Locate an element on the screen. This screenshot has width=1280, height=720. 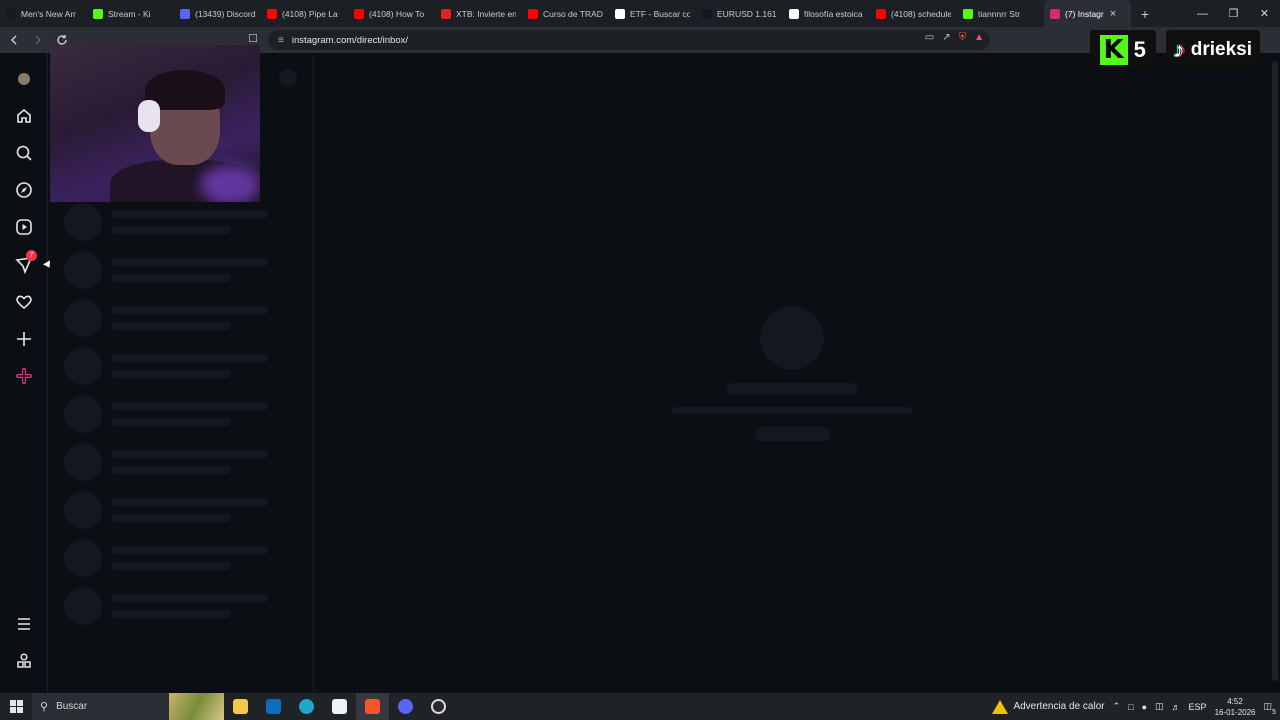
camera-icon: □ is located at coordinates (1130, 707).